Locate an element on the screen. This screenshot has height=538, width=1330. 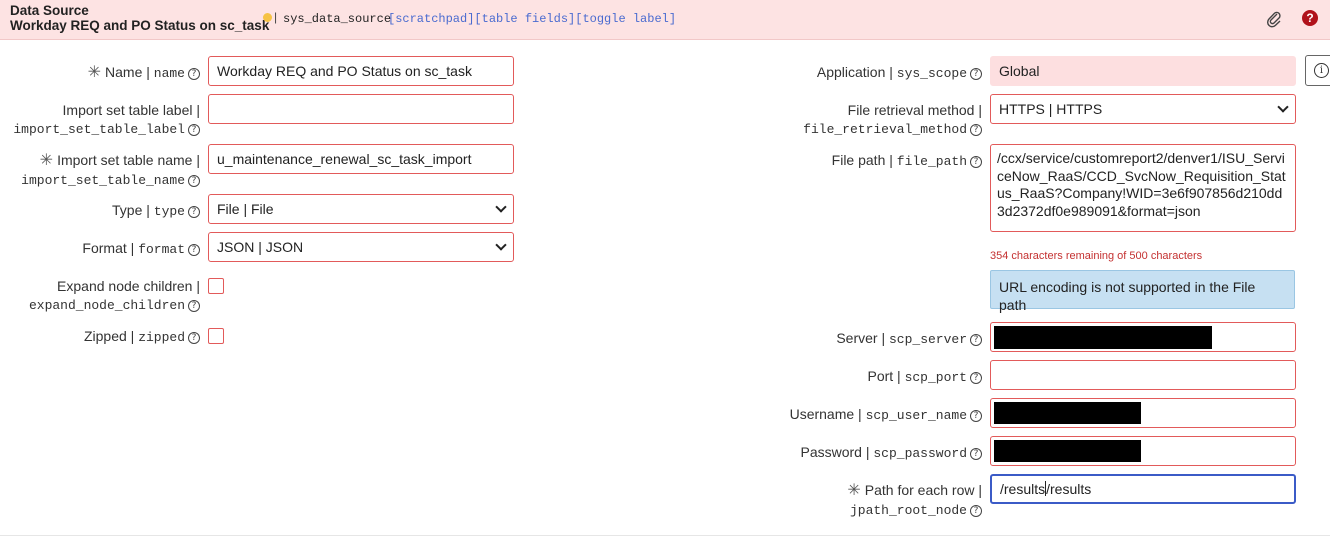
header-links: [scratchpad][table fields][toggle label] is located at coordinates (532, 19).